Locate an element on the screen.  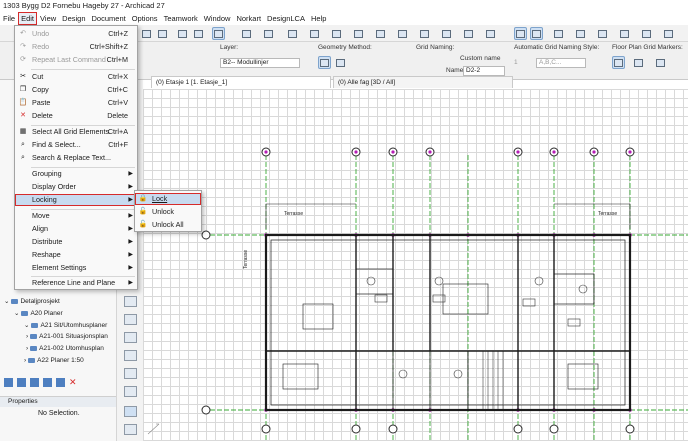
pencil-icon is located at coordinates (314, 33).